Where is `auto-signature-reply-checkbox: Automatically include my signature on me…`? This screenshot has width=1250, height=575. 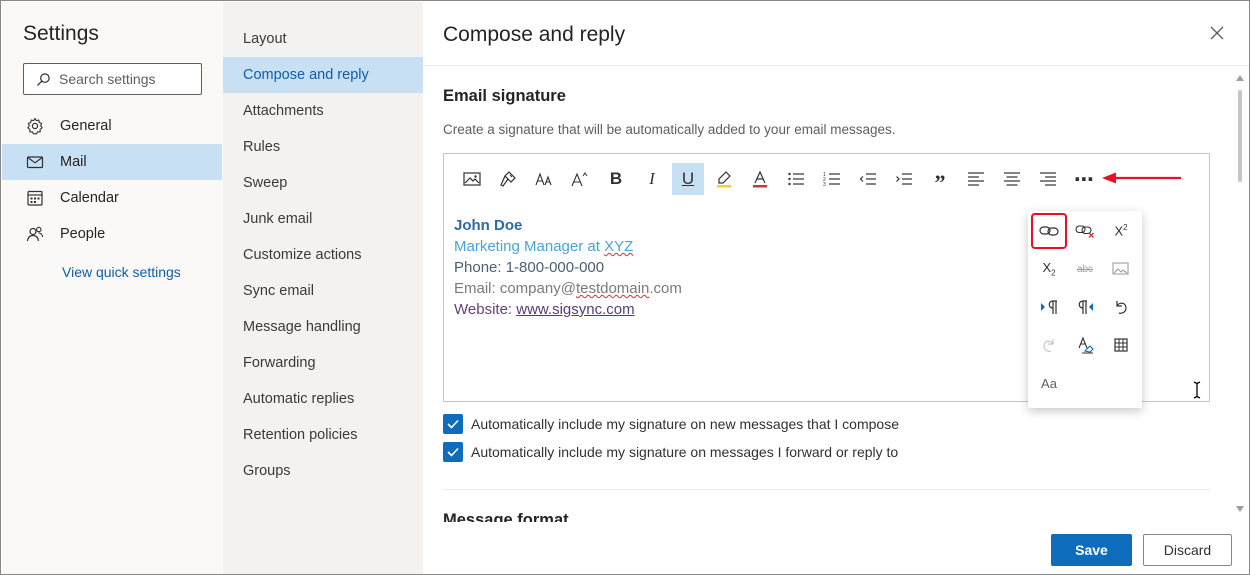 auto-signature-reply-checkbox: Automatically include my signature on me… is located at coordinates (670, 452).